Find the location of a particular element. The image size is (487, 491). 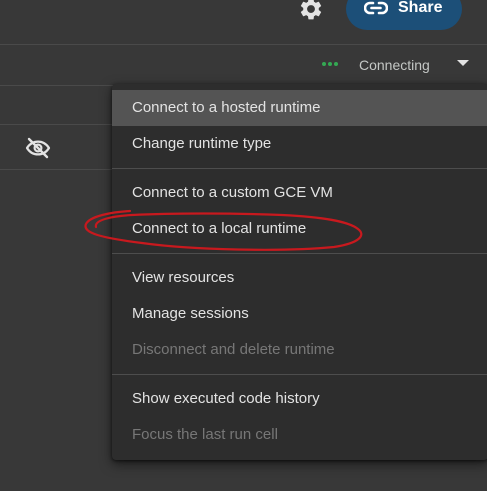

menu-item-connect-custom-gce-vm: Connect to a custom GCE VM is located at coordinates (299, 193).